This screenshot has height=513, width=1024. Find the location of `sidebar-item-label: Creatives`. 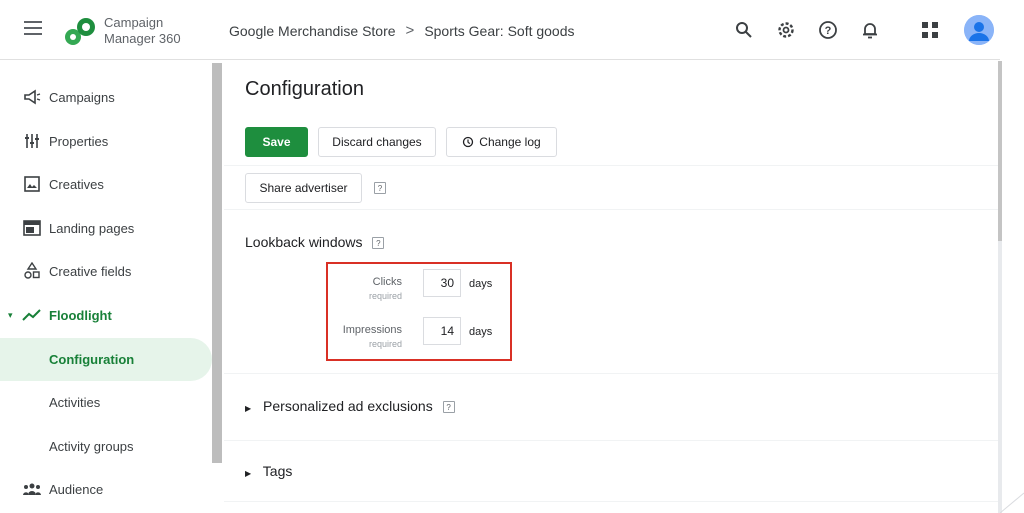

sidebar-item-label: Creatives is located at coordinates (76, 184).